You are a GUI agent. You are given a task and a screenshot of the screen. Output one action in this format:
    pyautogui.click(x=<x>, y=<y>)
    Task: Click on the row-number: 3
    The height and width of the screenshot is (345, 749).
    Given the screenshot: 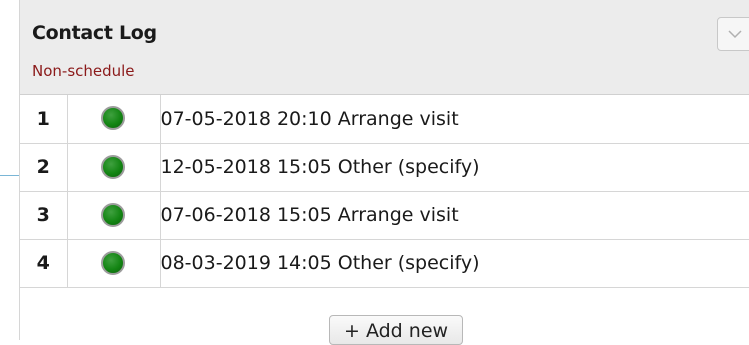 What is the action you would take?
    pyautogui.click(x=44, y=215)
    